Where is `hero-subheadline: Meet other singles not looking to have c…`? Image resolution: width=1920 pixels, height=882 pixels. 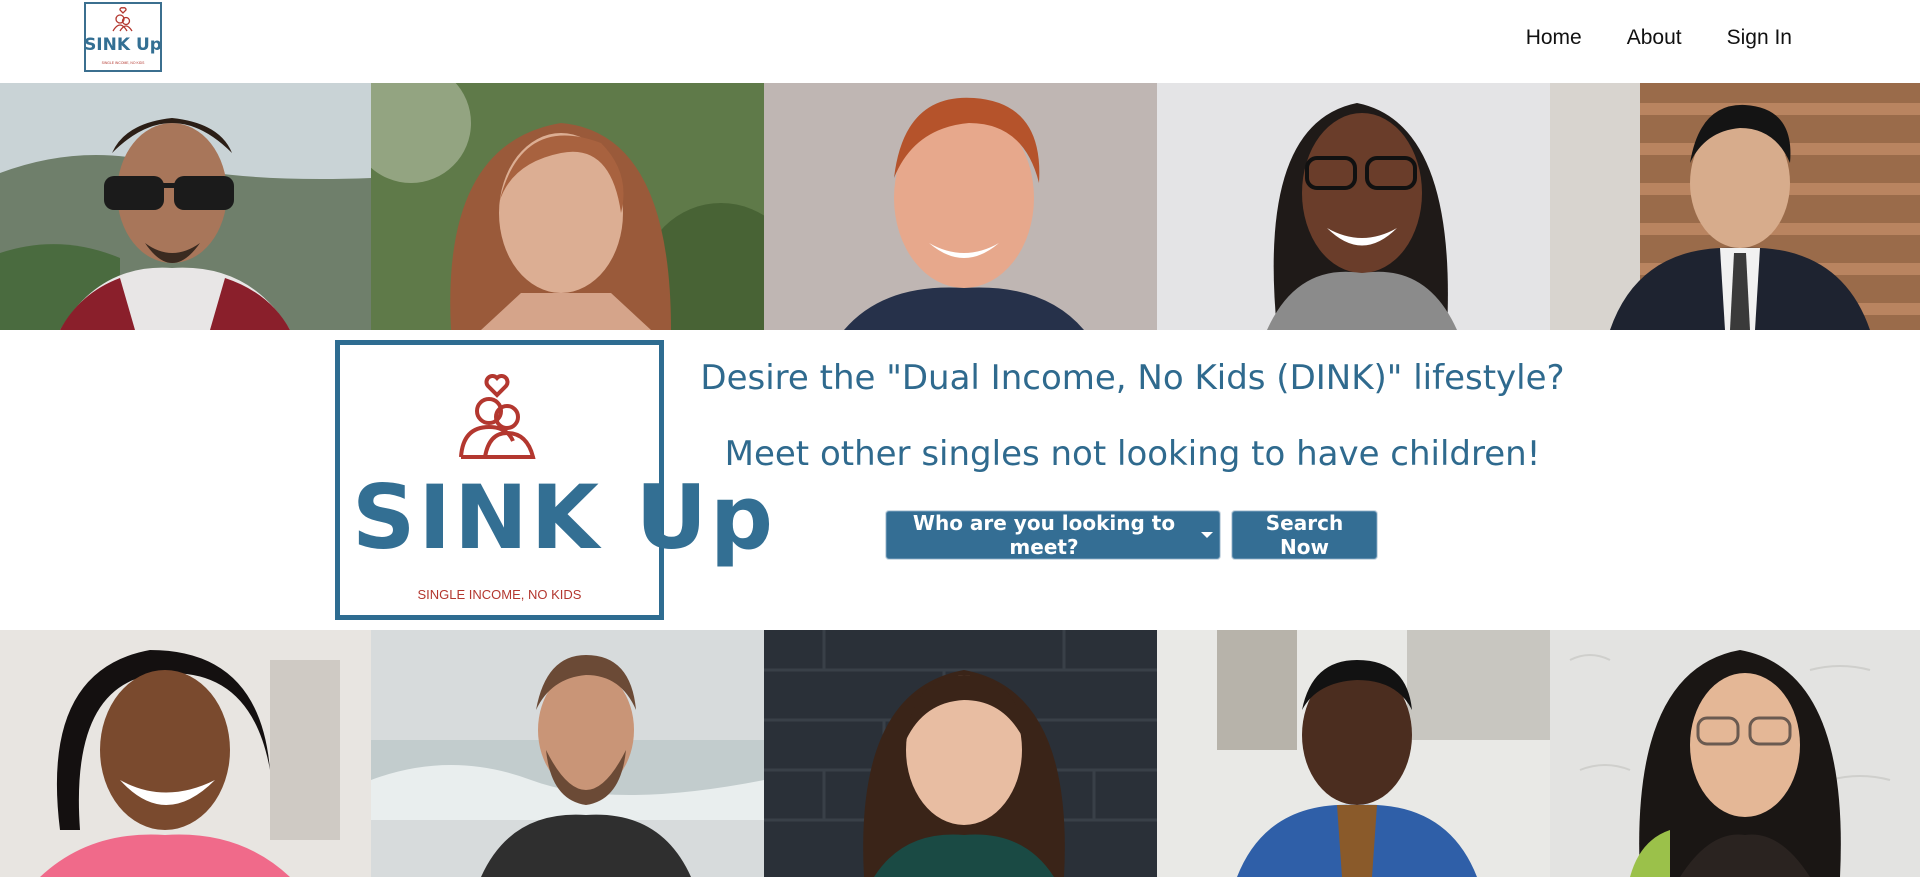
hero-subheadline: Meet other singles not looking to have c… is located at coordinates (1132, 454).